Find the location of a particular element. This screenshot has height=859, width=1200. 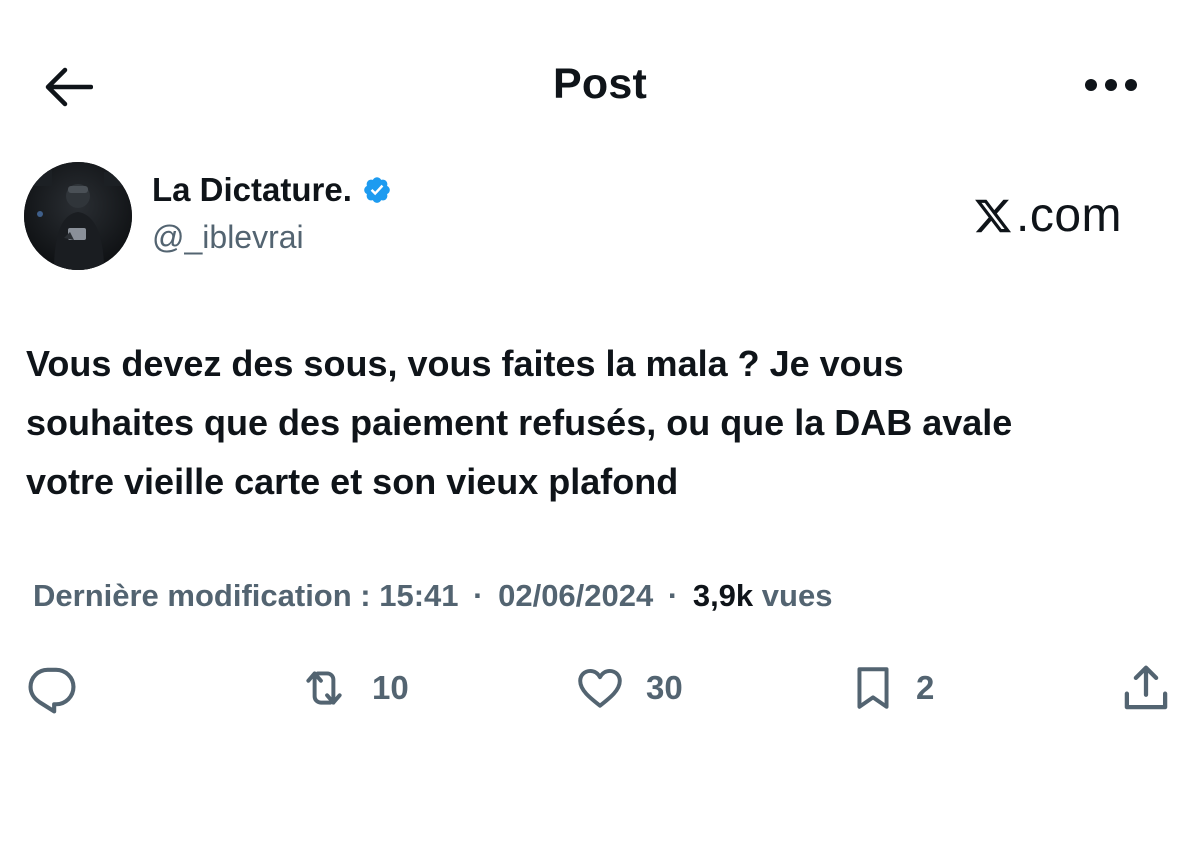

verified-badge-icon is located at coordinates (377, 190).